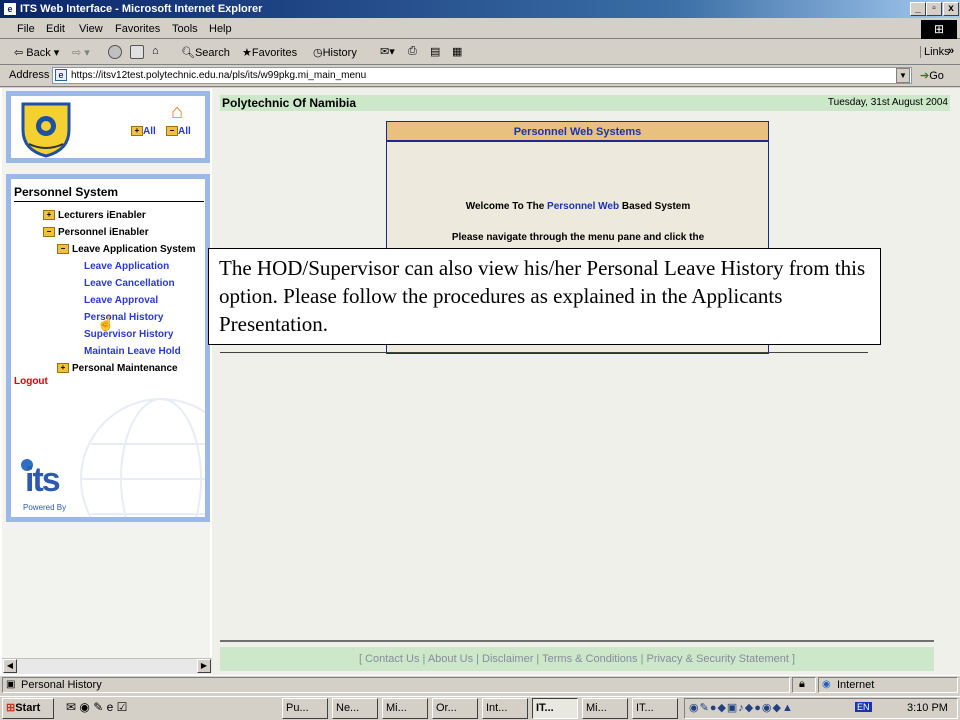 This screenshot has width=960, height=720. I want to click on page-icon: e, so click(61, 75).